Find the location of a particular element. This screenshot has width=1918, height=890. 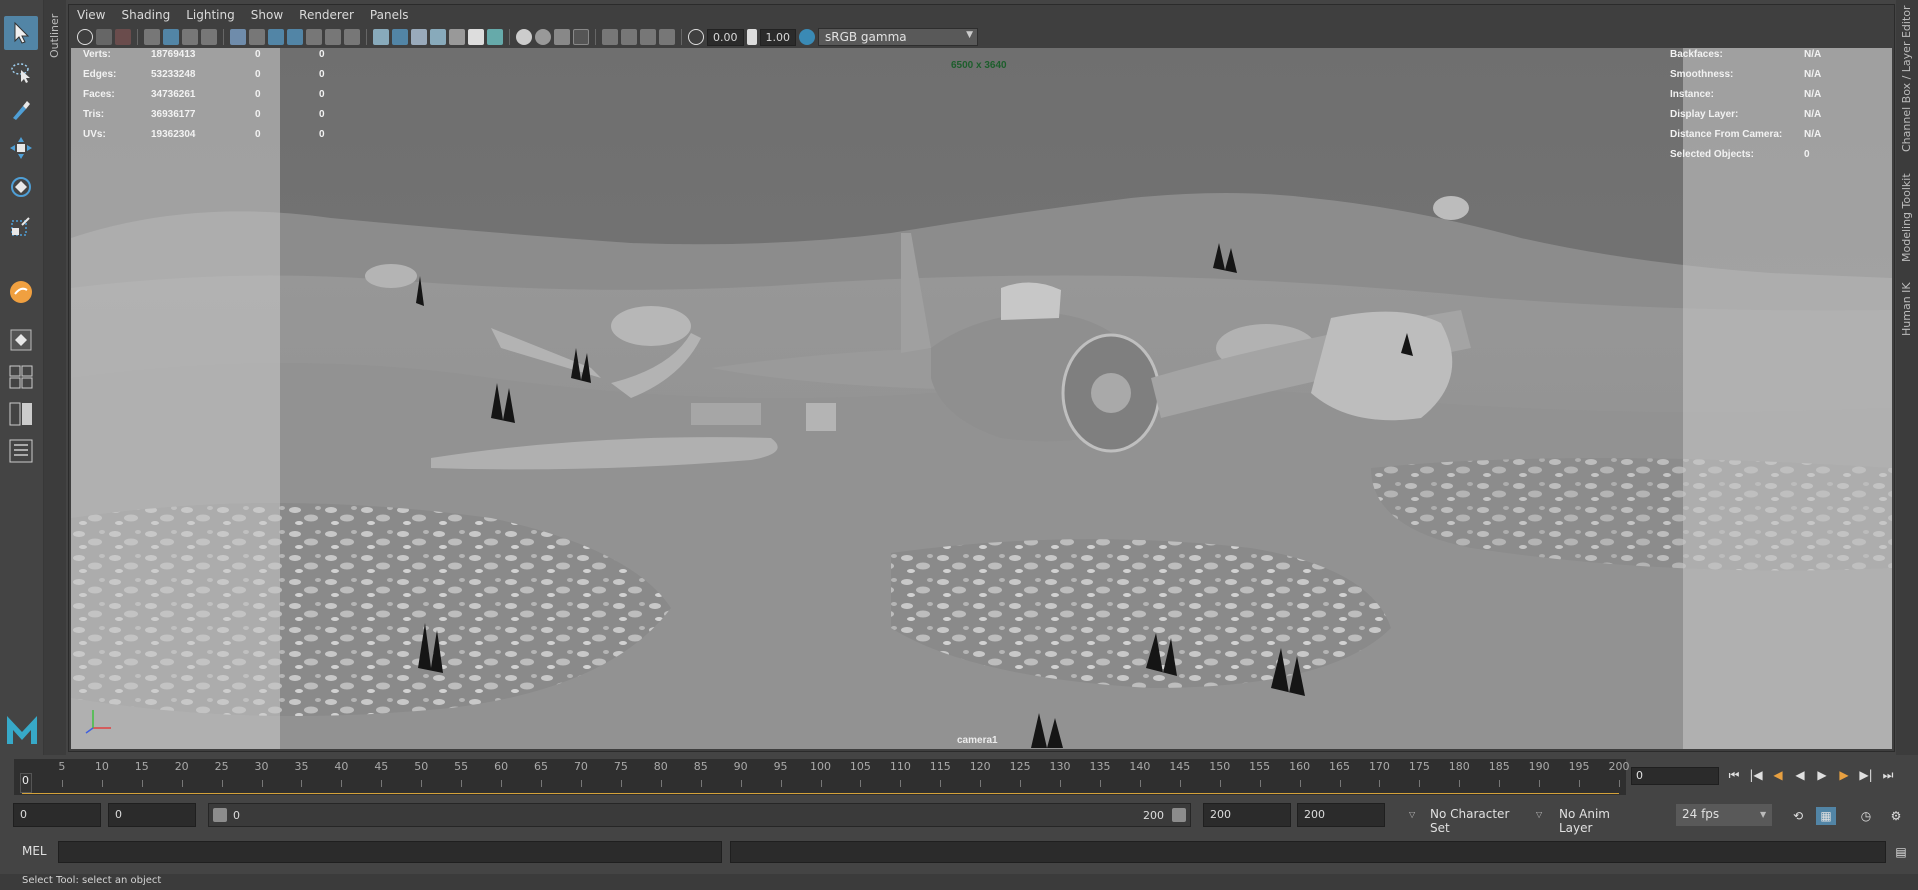

menu-panels: Panels is located at coordinates (389, 15).